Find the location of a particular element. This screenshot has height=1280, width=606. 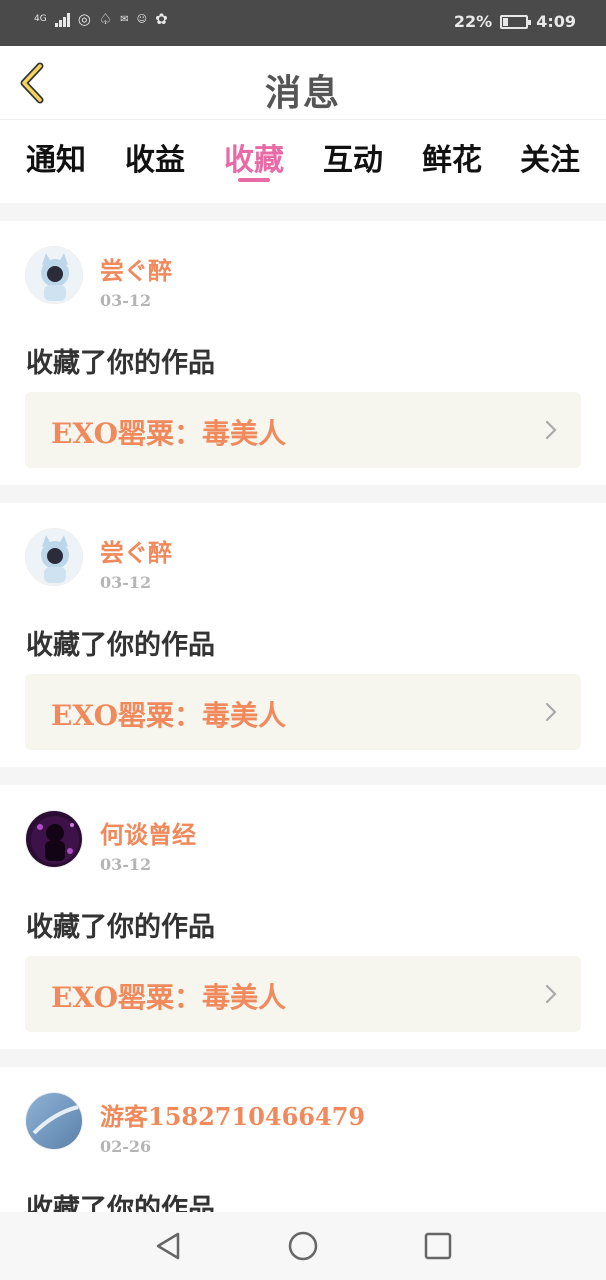

page-title: 消息 is located at coordinates (302, 93).